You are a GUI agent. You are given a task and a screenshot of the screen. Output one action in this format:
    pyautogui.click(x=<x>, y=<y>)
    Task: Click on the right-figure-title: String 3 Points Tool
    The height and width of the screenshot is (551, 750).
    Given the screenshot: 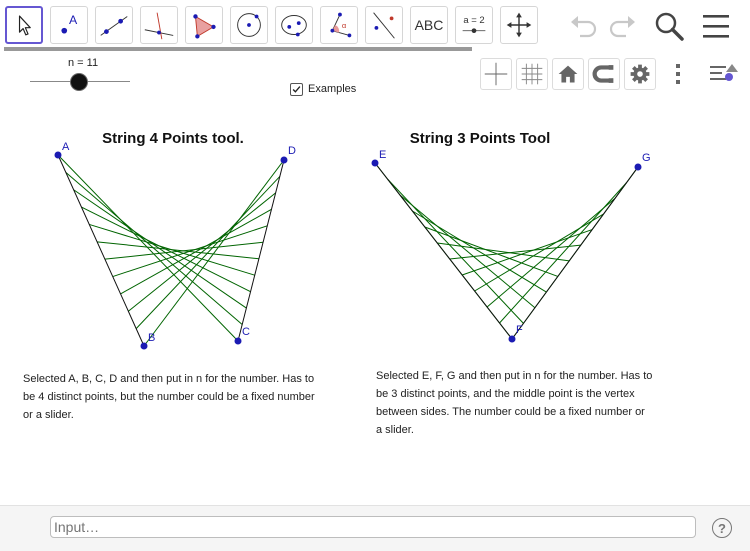 What is the action you would take?
    pyautogui.click(x=480, y=138)
    